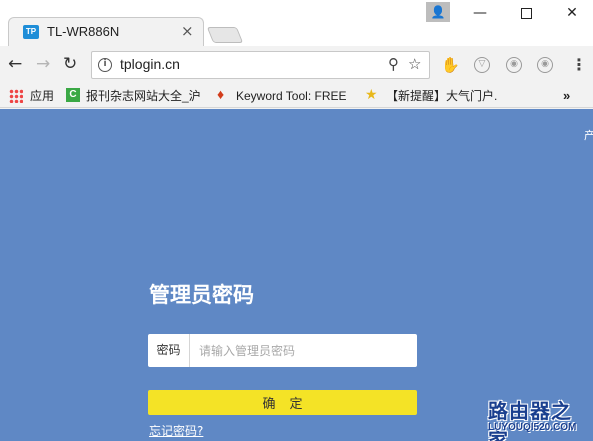  What do you see at coordinates (480, 13) in the screenshot?
I see `minimize-button: —` at bounding box center [480, 13].